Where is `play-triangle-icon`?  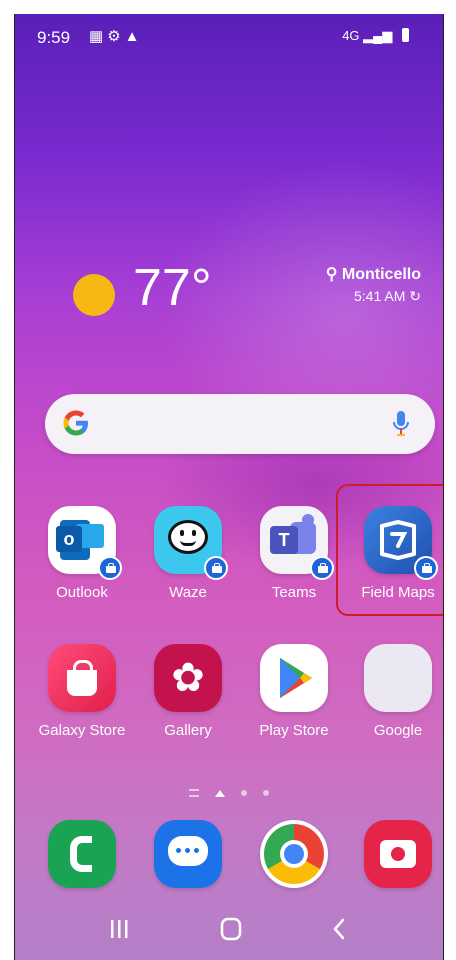 play-triangle-icon is located at coordinates (296, 678).